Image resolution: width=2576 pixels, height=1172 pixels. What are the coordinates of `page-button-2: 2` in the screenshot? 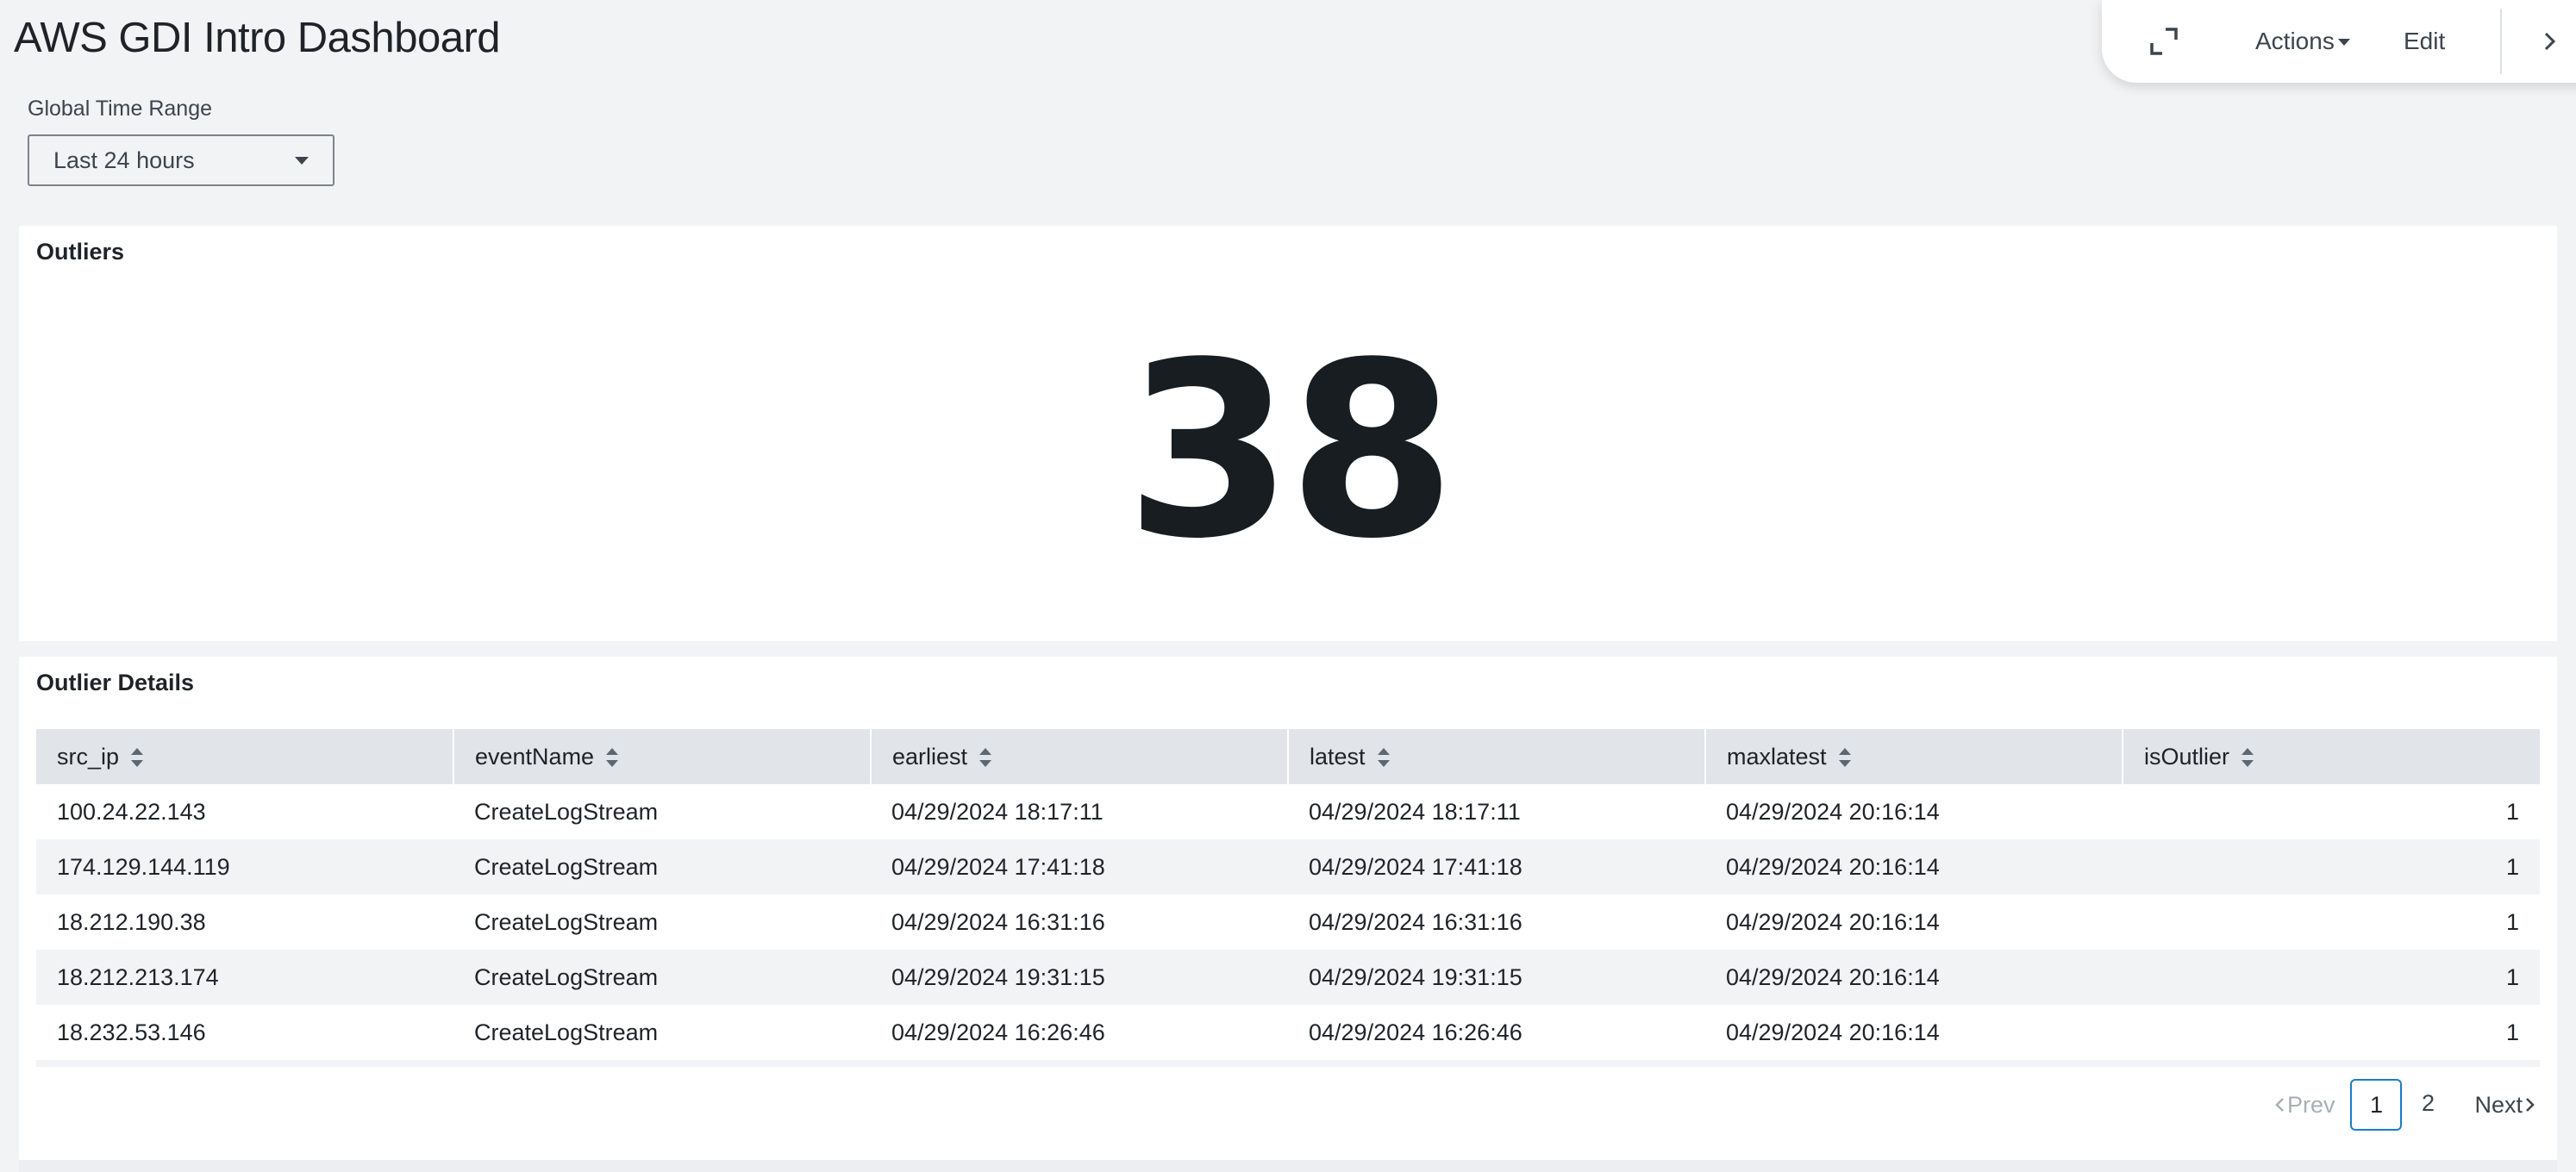 It's located at (2428, 1105).